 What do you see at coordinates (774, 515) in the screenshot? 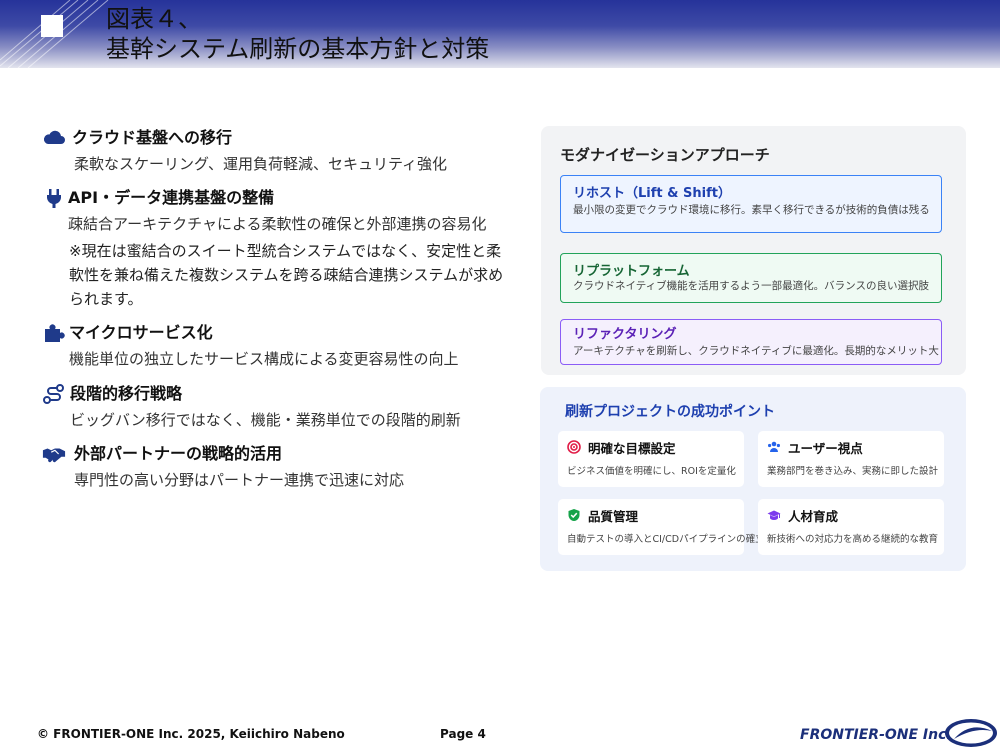
I see `graduation-cap-icon` at bounding box center [774, 515].